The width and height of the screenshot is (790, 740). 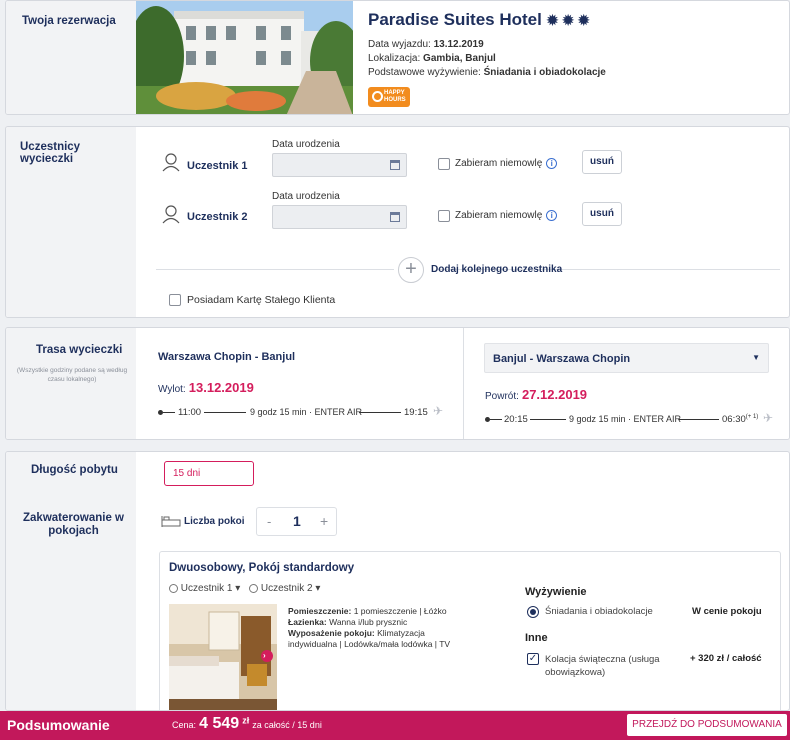 I want to click on loyalty-card-checkbox, so click(x=175, y=300).